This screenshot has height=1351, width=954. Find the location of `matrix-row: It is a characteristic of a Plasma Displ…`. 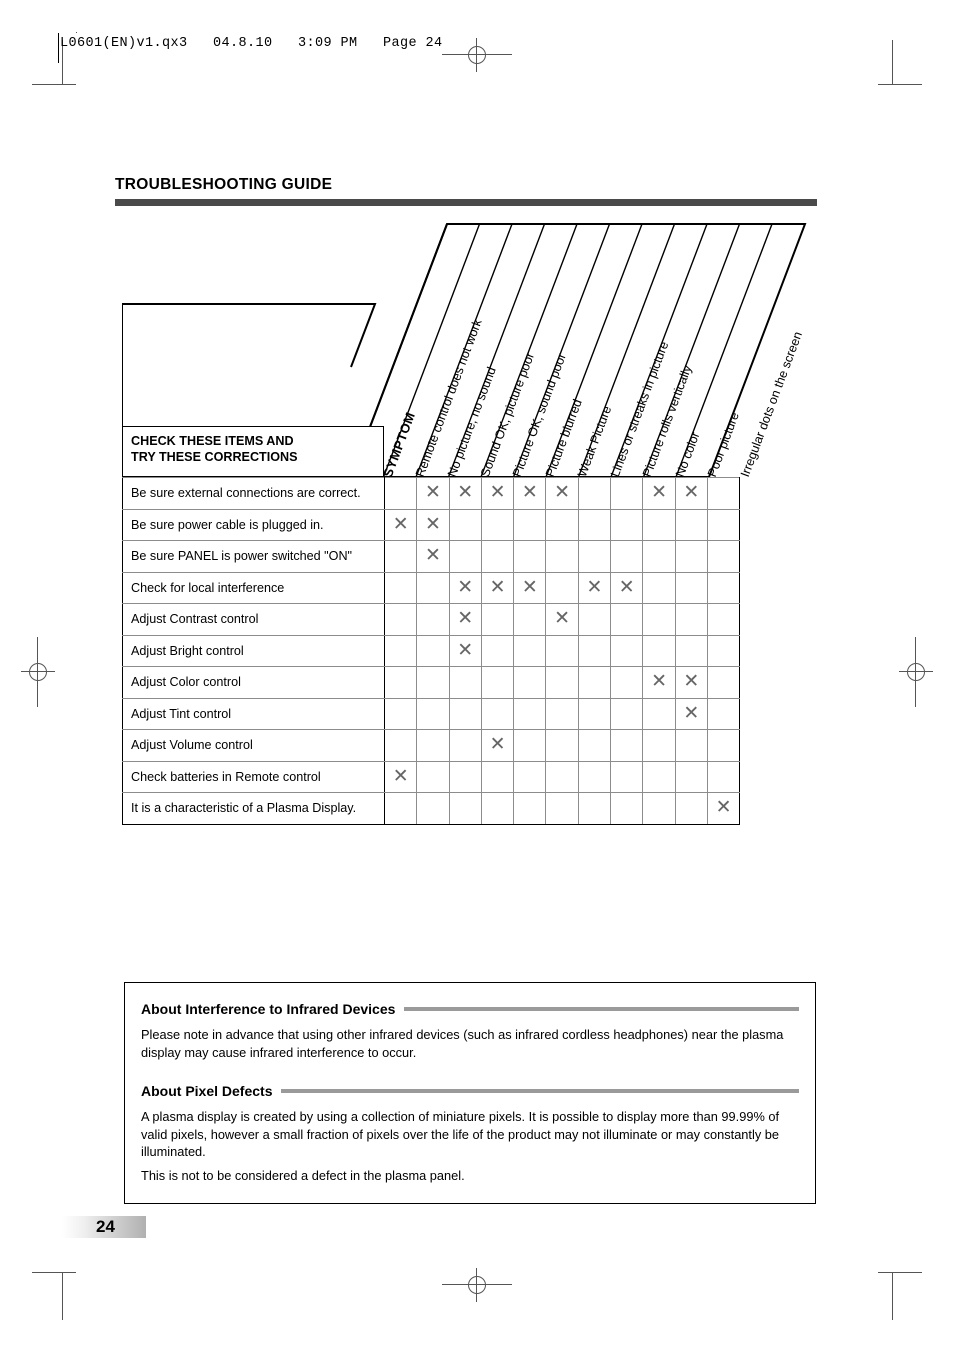

matrix-row: It is a characteristic of a Plasma Displ… is located at coordinates (431, 808).